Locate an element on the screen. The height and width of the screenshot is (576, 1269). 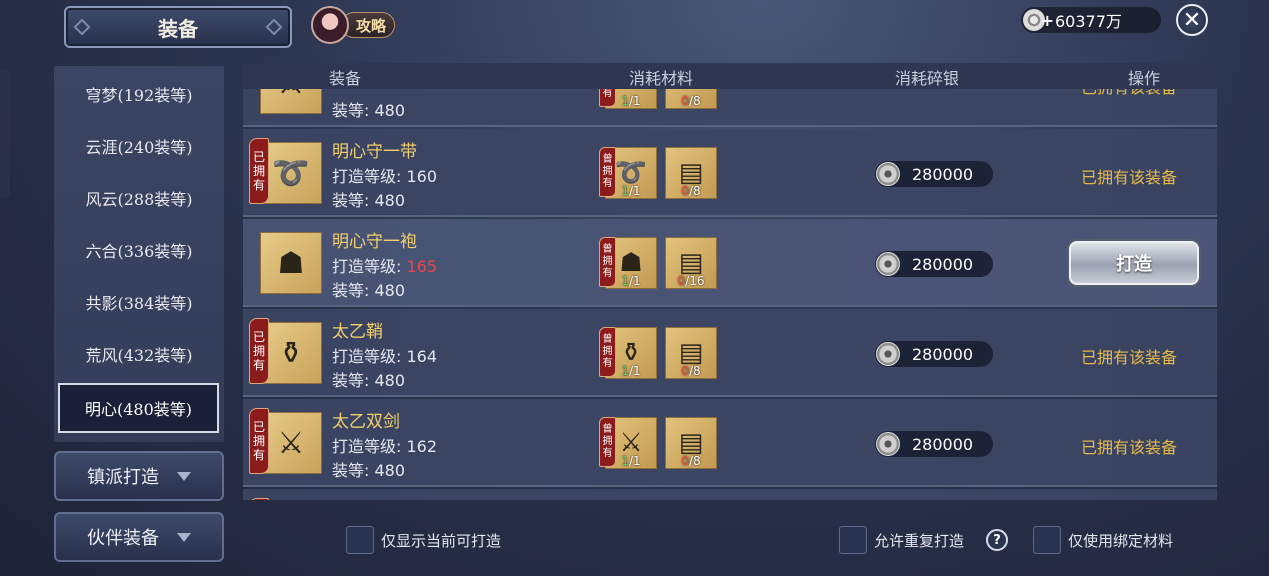
table-row is located at coordinates (730, 494).